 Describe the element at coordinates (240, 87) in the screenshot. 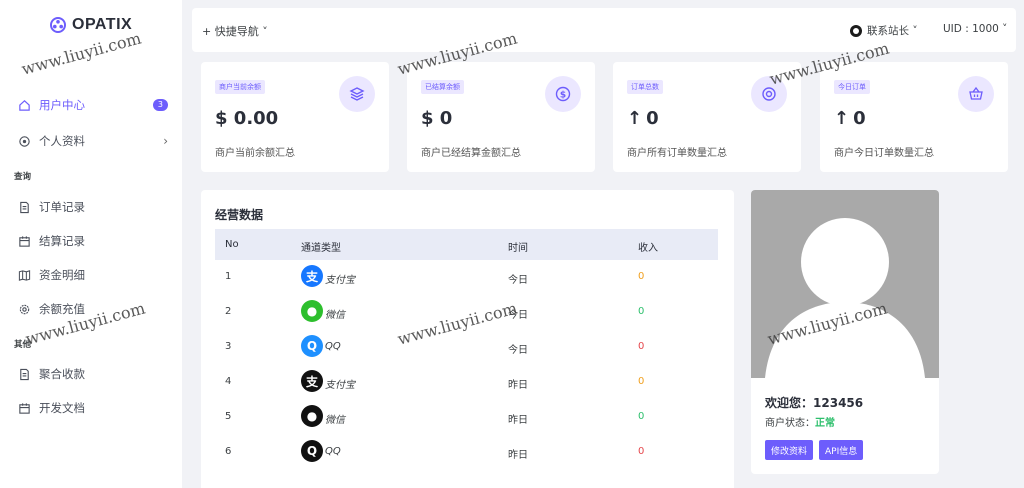

I see `stat-card-tag: 商户当前余额` at that location.